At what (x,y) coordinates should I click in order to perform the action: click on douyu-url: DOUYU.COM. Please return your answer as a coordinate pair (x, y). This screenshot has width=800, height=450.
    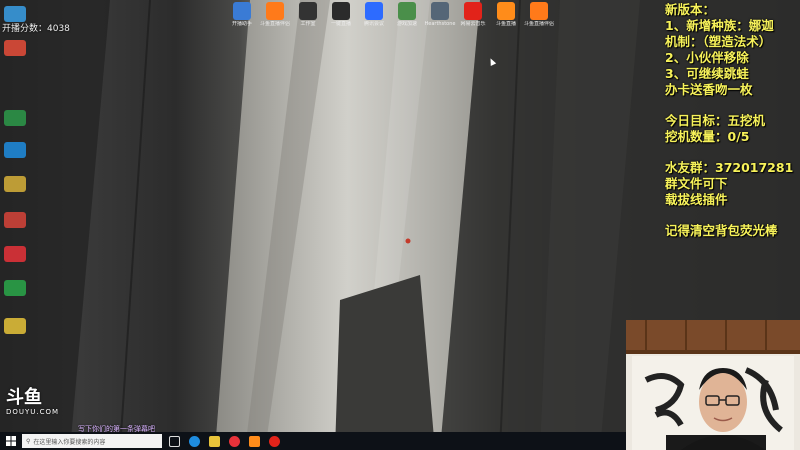
    Looking at the image, I should click on (33, 412).